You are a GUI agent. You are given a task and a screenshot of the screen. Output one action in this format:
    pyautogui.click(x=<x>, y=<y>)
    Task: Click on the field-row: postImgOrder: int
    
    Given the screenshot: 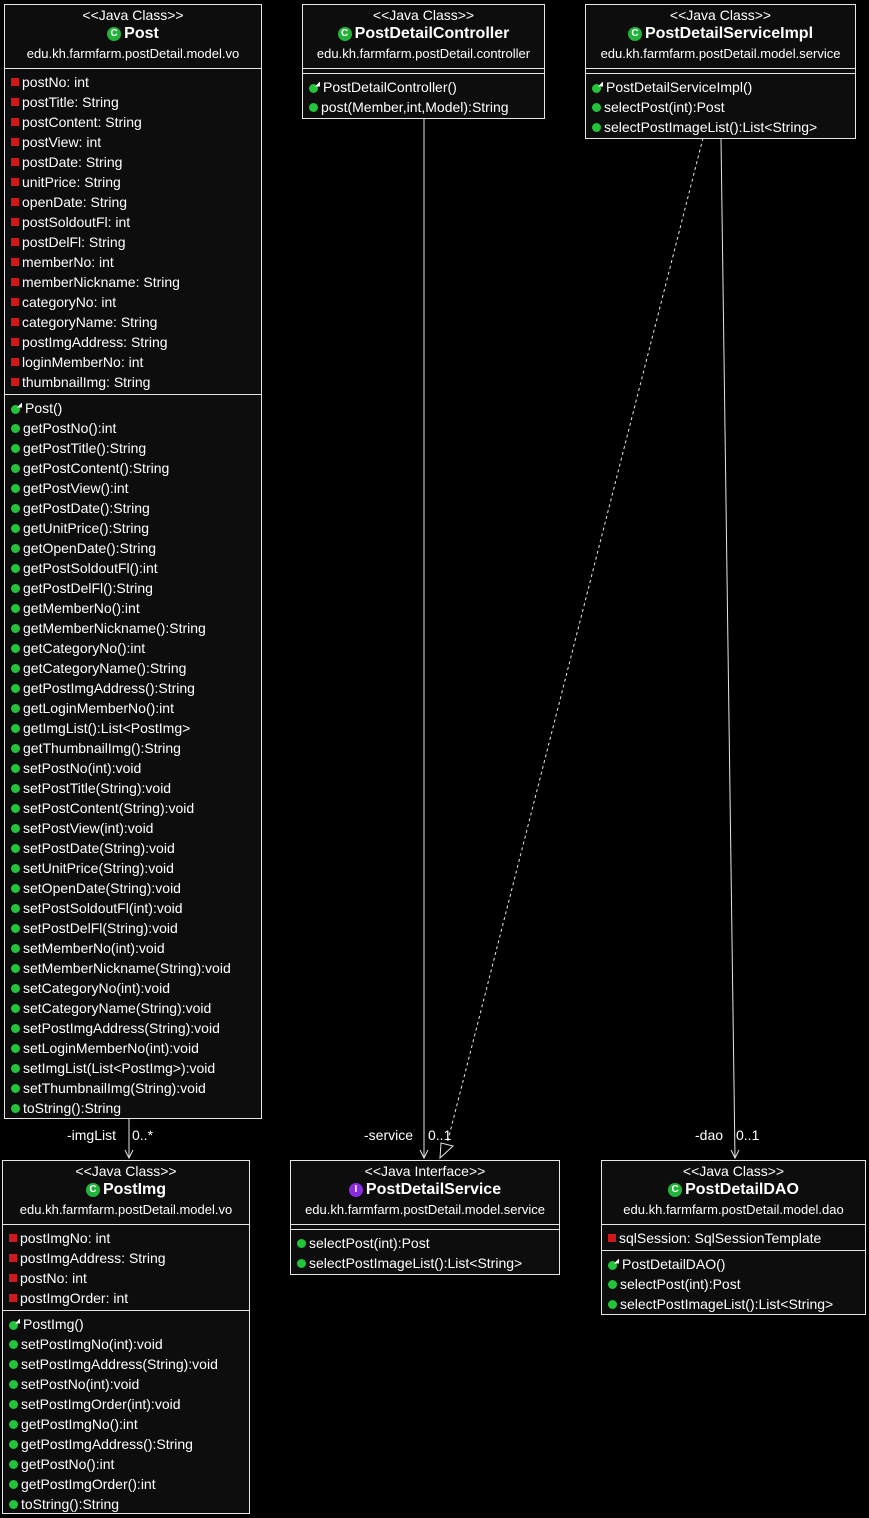 What is the action you would take?
    pyautogui.click(x=126, y=1298)
    